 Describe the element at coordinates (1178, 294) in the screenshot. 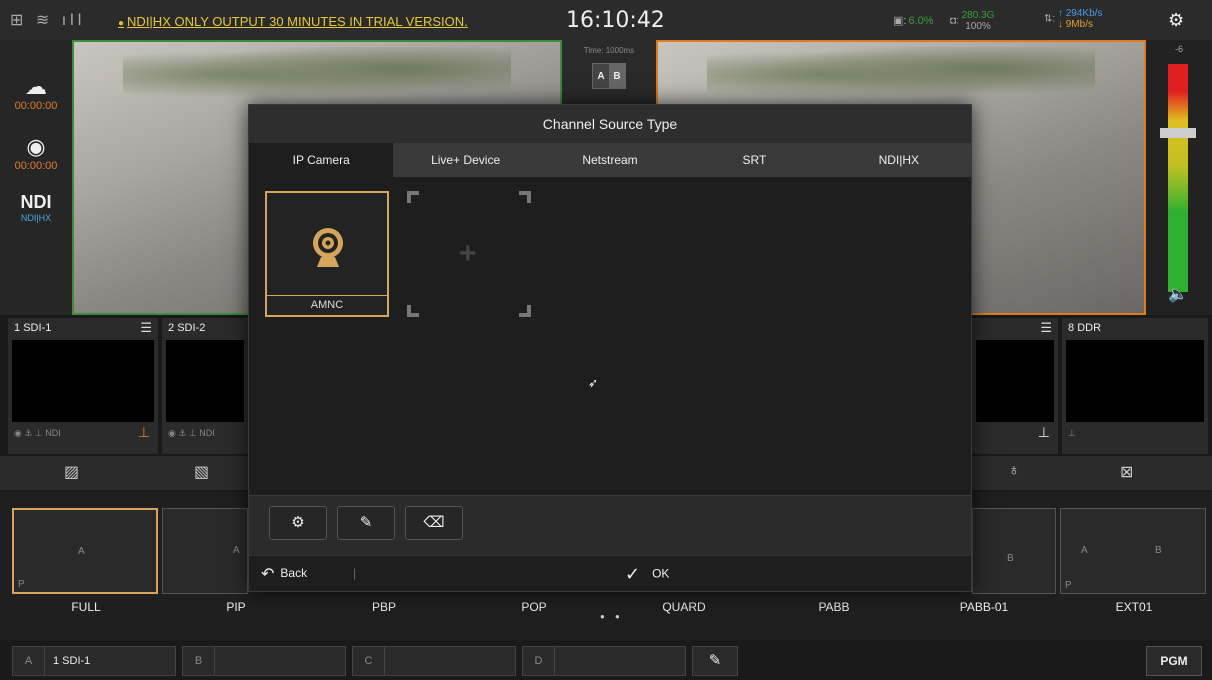

I see `speaker-icon: 🔈` at that location.